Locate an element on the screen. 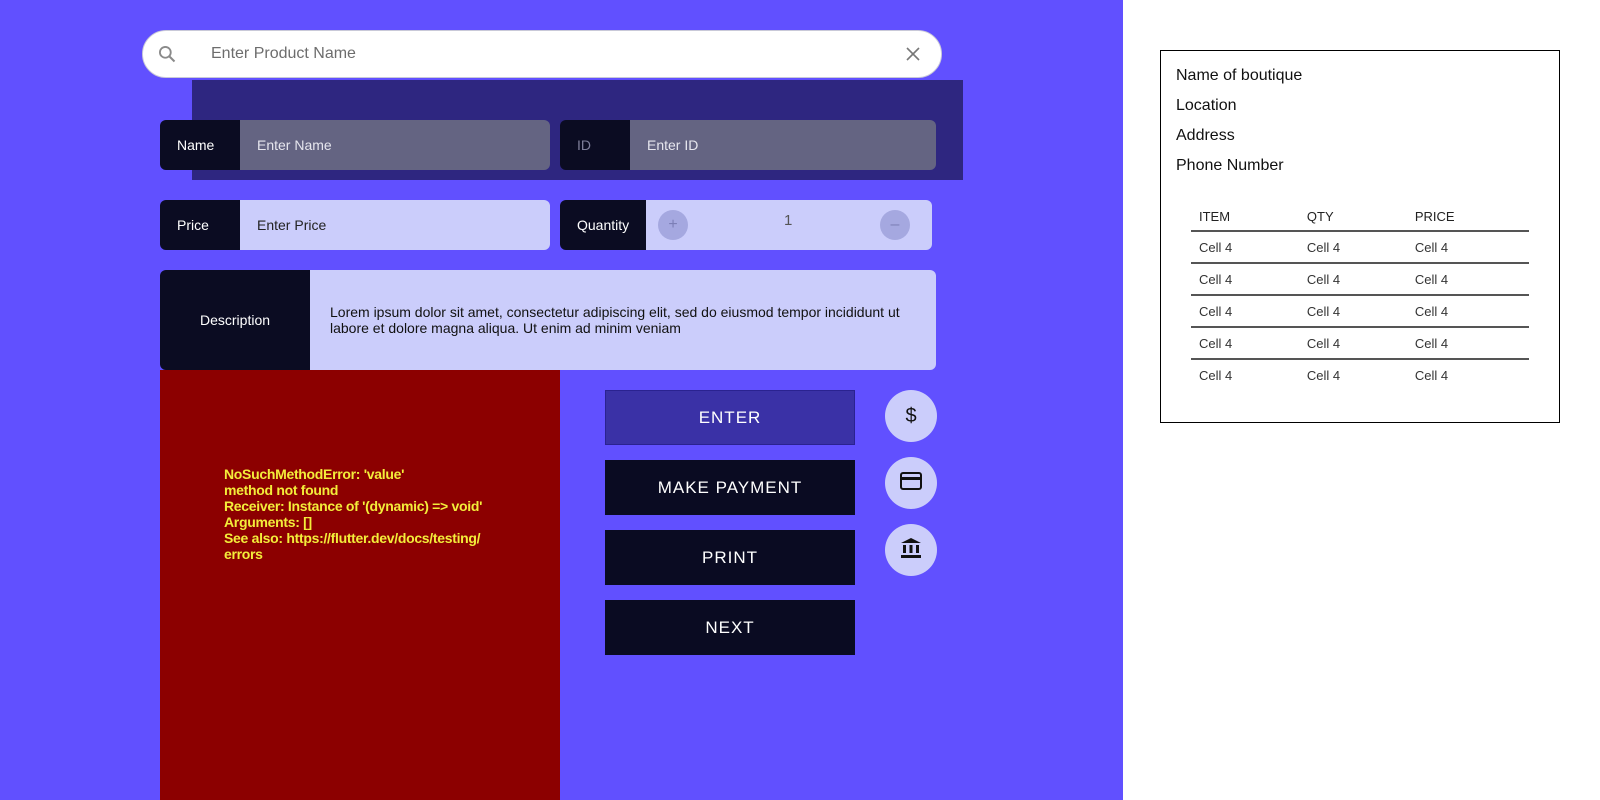 The image size is (1600, 800). print-button: PRINT is located at coordinates (730, 557).